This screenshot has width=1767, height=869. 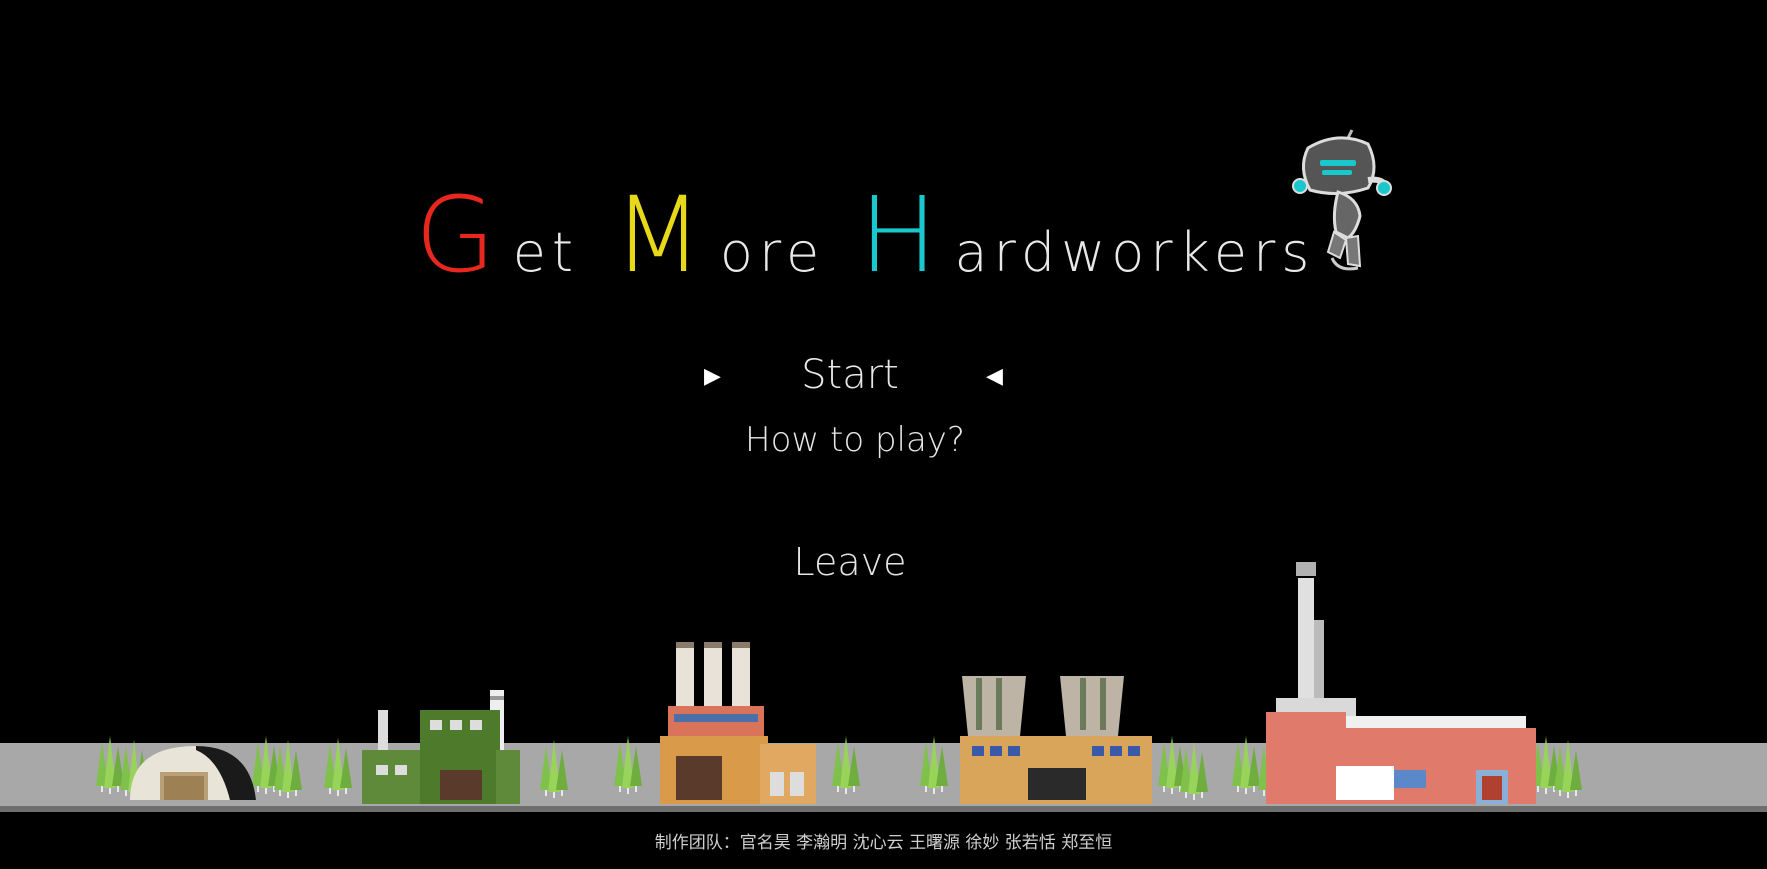 What do you see at coordinates (441, 747) in the screenshot?
I see `green-factory-building` at bounding box center [441, 747].